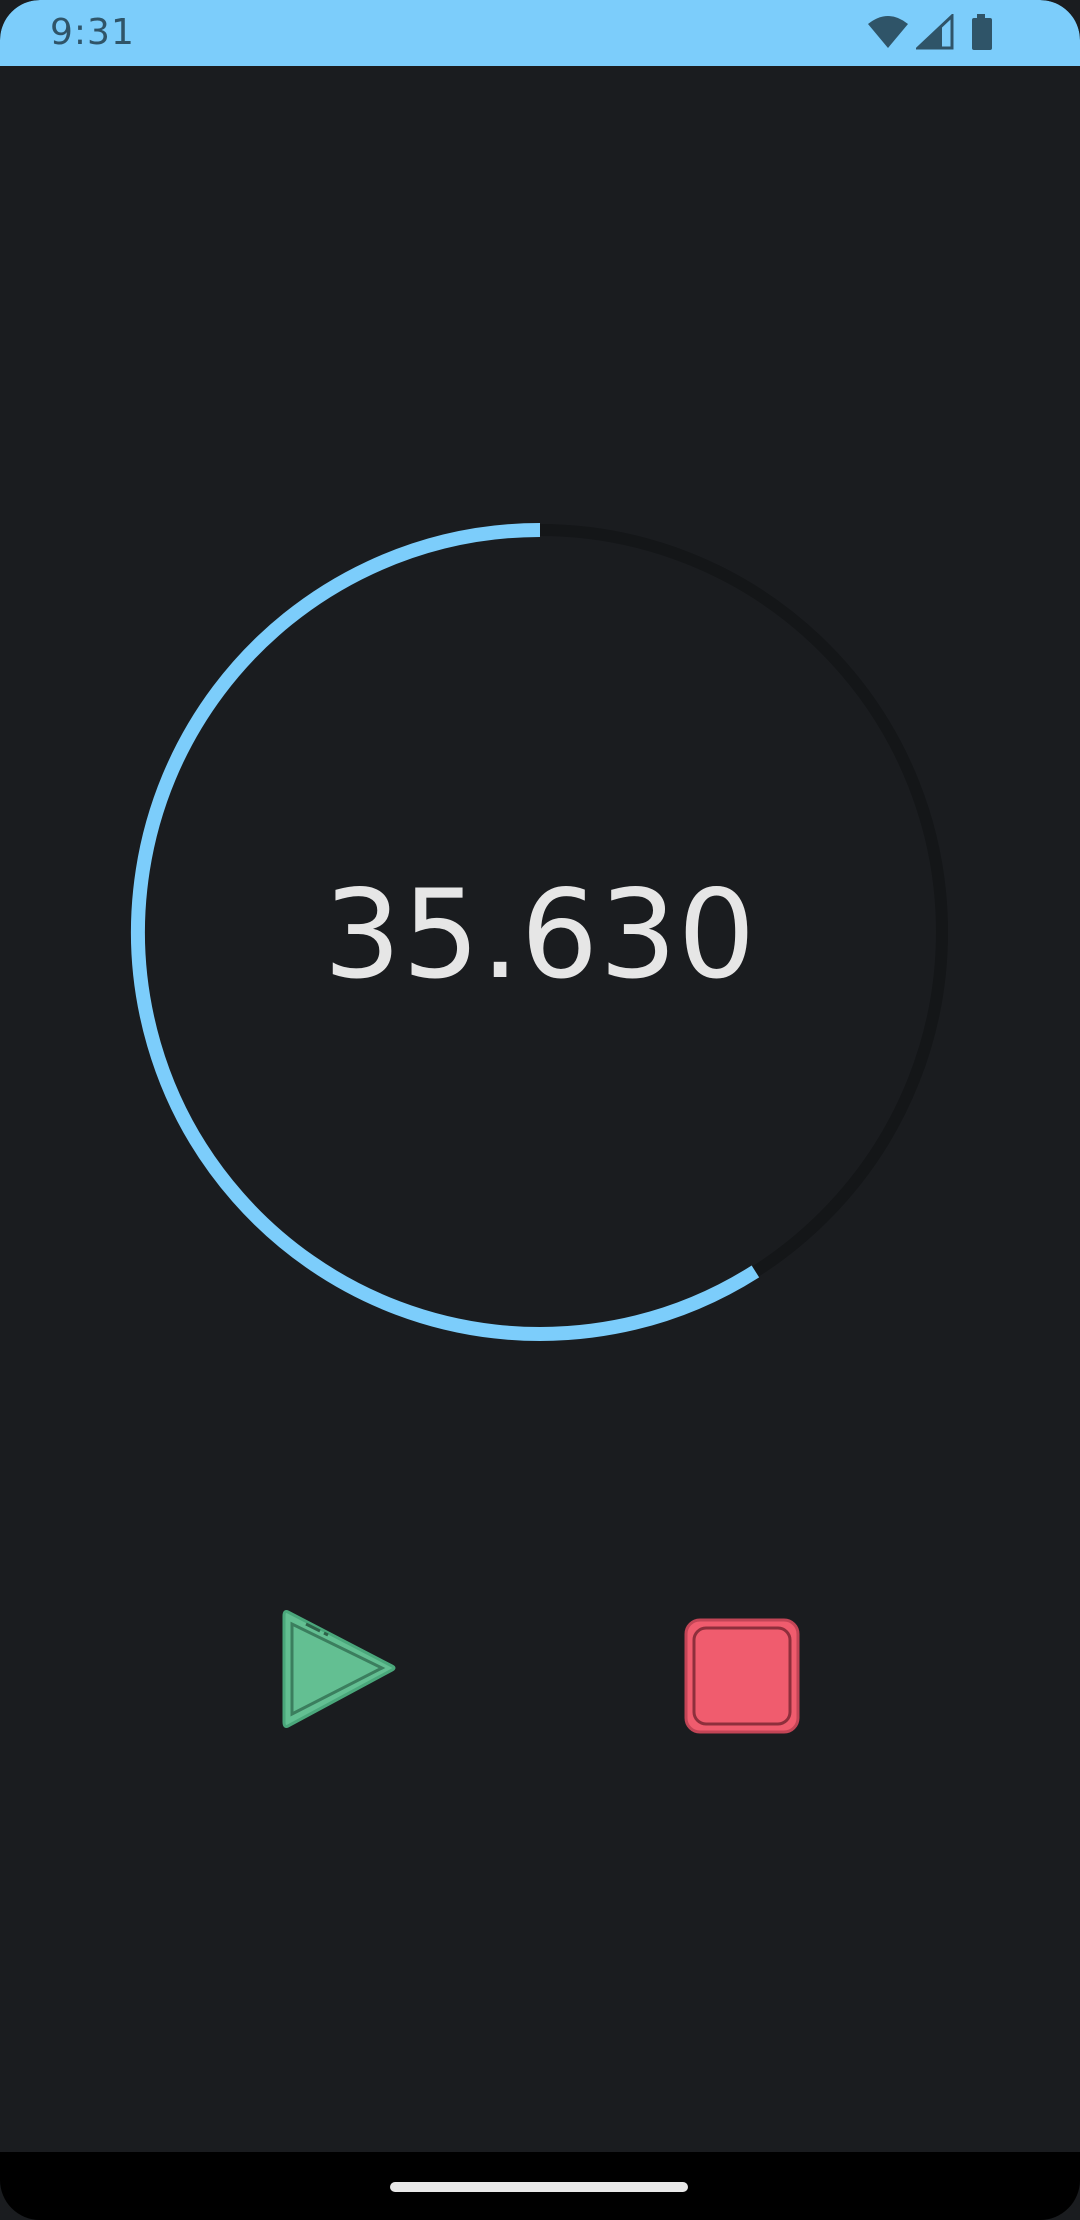  What do you see at coordinates (888, 32) in the screenshot?
I see `wifi-icon` at bounding box center [888, 32].